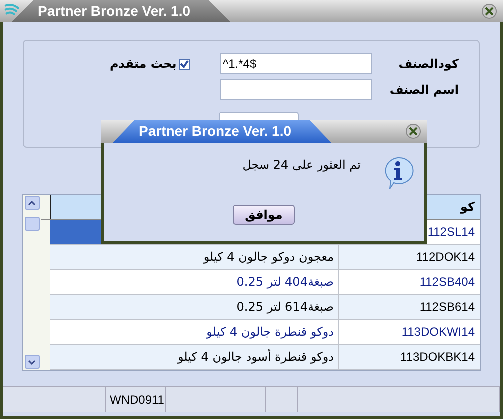 The height and width of the screenshot is (419, 503). I want to click on ok-button: موافق, so click(264, 215).